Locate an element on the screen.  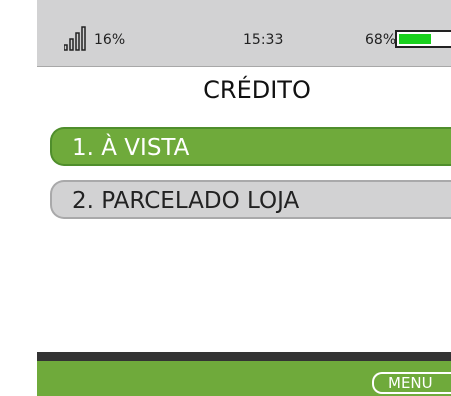
bottom-divider is located at coordinates (244, 356).